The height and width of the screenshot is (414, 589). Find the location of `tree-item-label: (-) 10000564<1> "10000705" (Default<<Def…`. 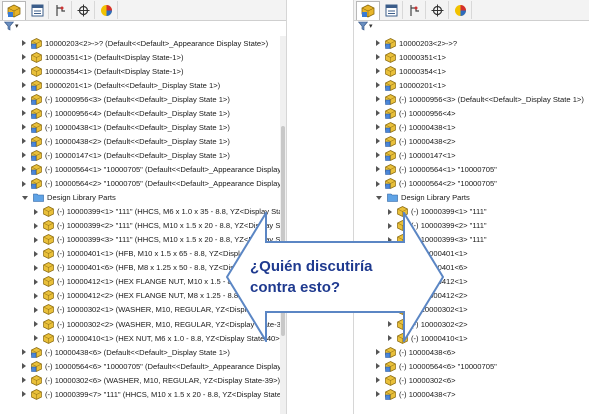

tree-item-label: (-) 10000564<1> "10000705" (Default<<Def… is located at coordinates (163, 169).